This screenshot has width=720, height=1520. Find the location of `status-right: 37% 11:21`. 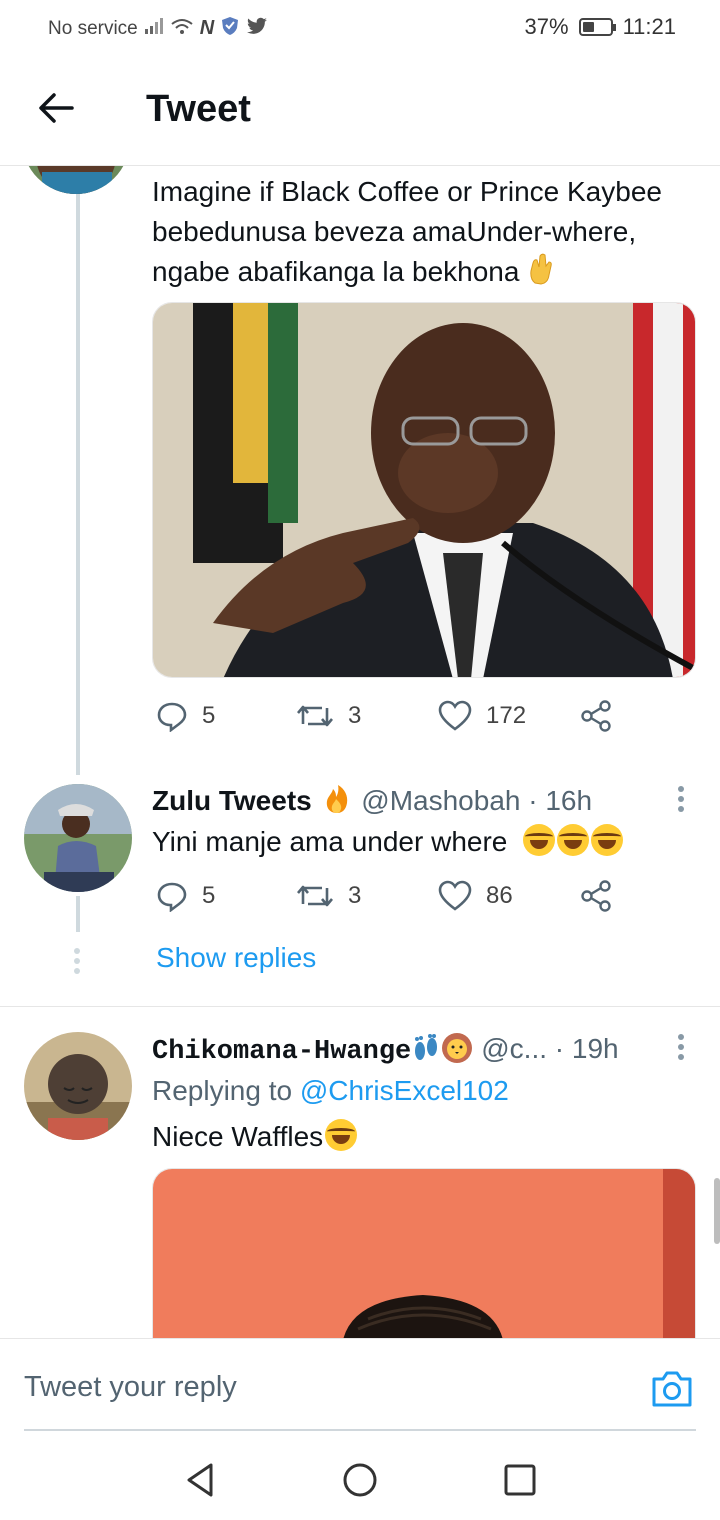

status-right: 37% 11:21 is located at coordinates (600, 27).